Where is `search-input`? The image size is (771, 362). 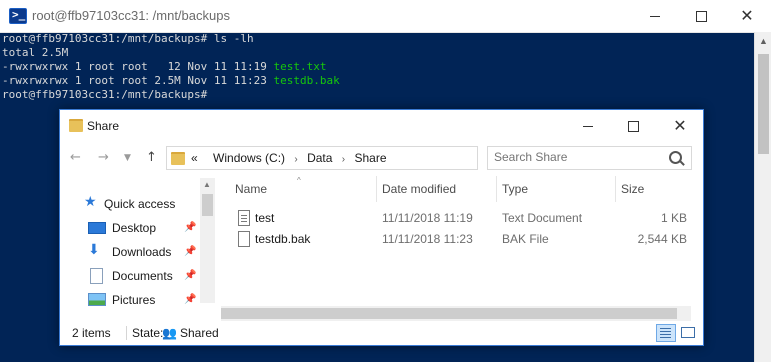 search-input is located at coordinates (579, 157).